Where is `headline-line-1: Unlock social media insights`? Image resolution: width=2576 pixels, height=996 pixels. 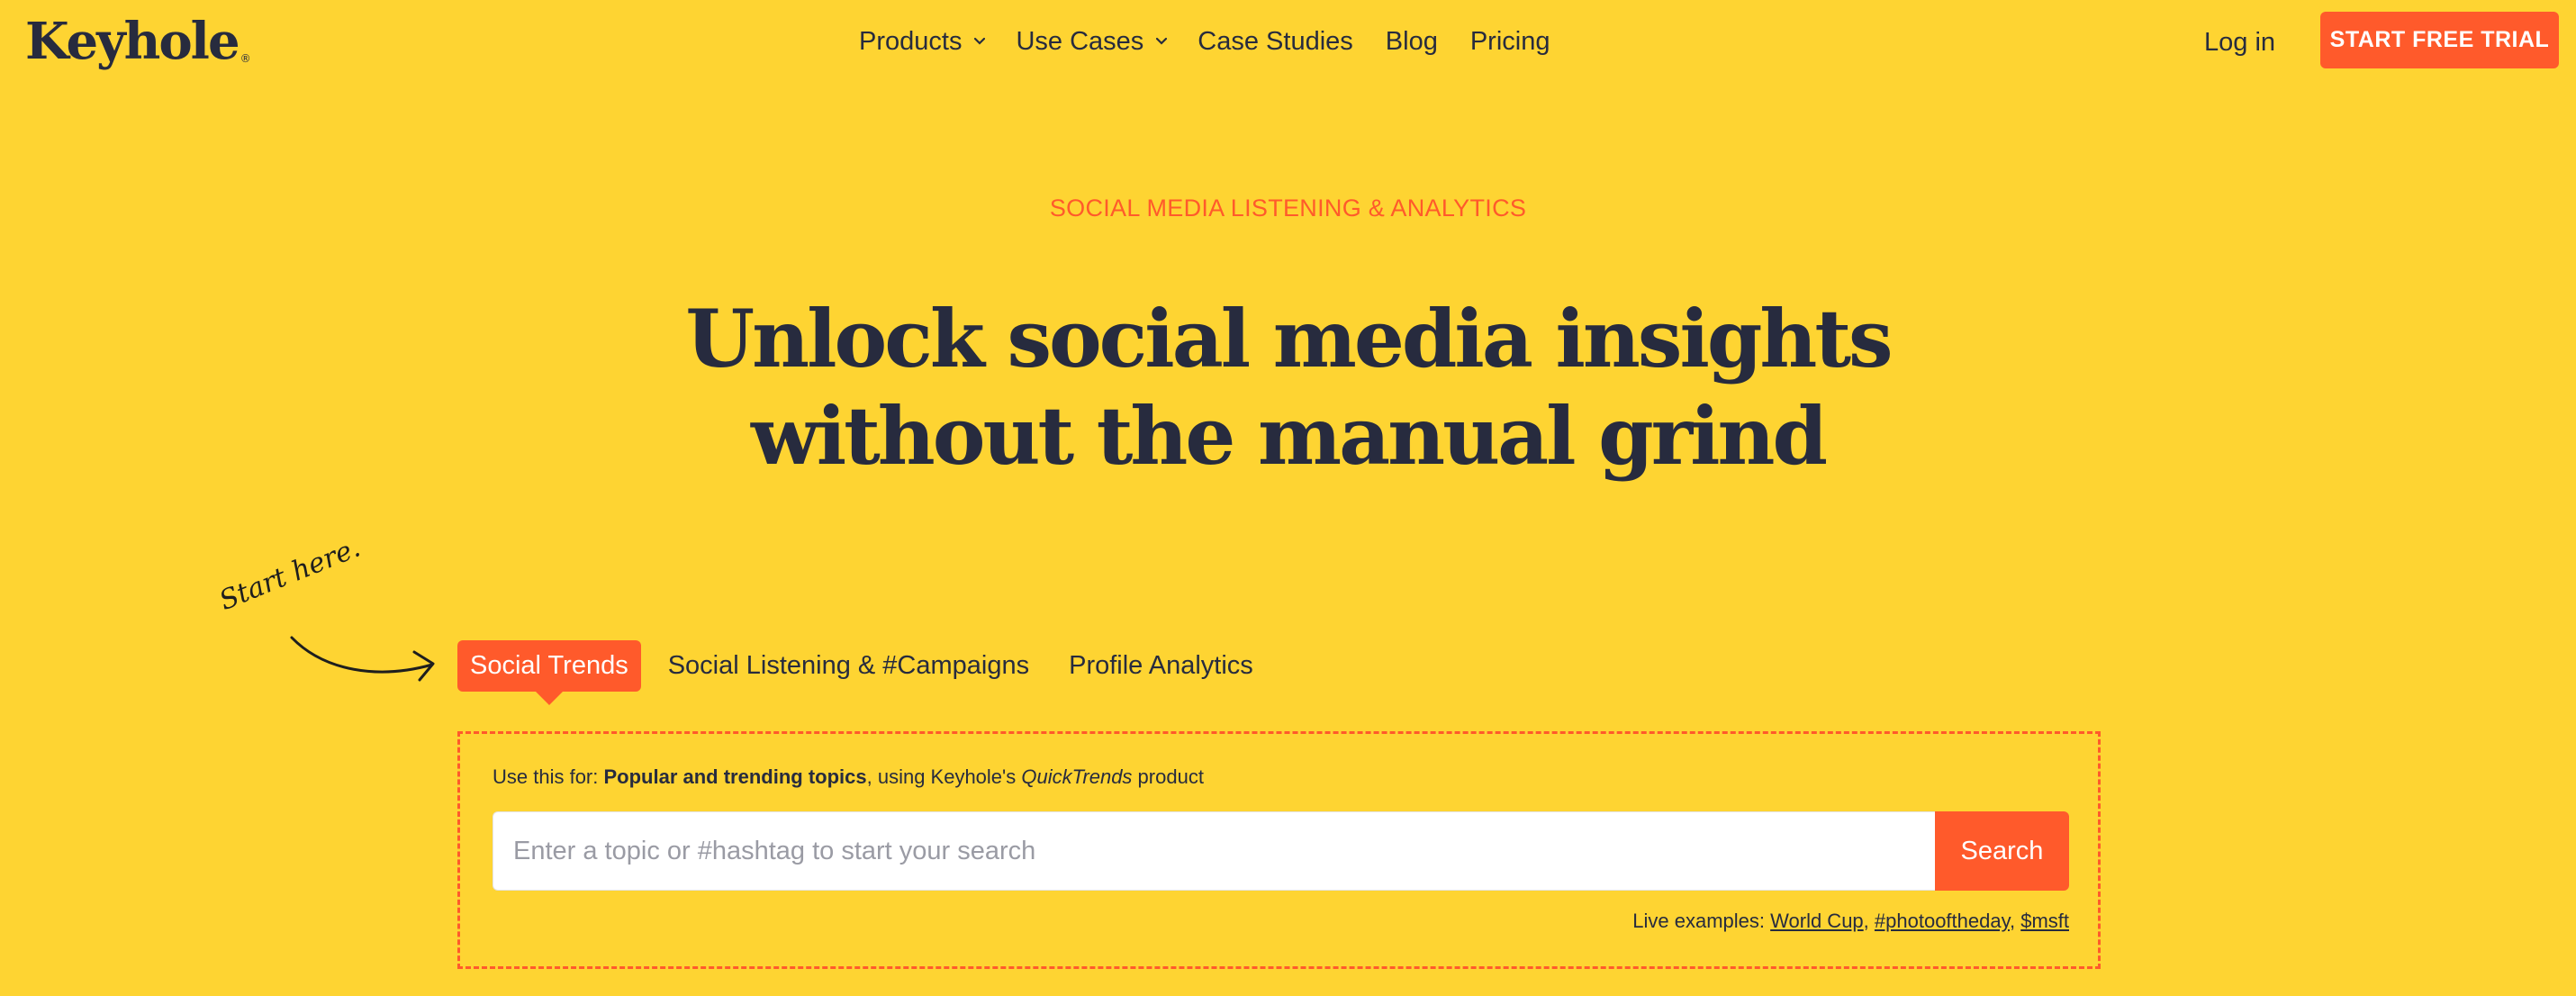 headline-line-1: Unlock social media insights is located at coordinates (1289, 338).